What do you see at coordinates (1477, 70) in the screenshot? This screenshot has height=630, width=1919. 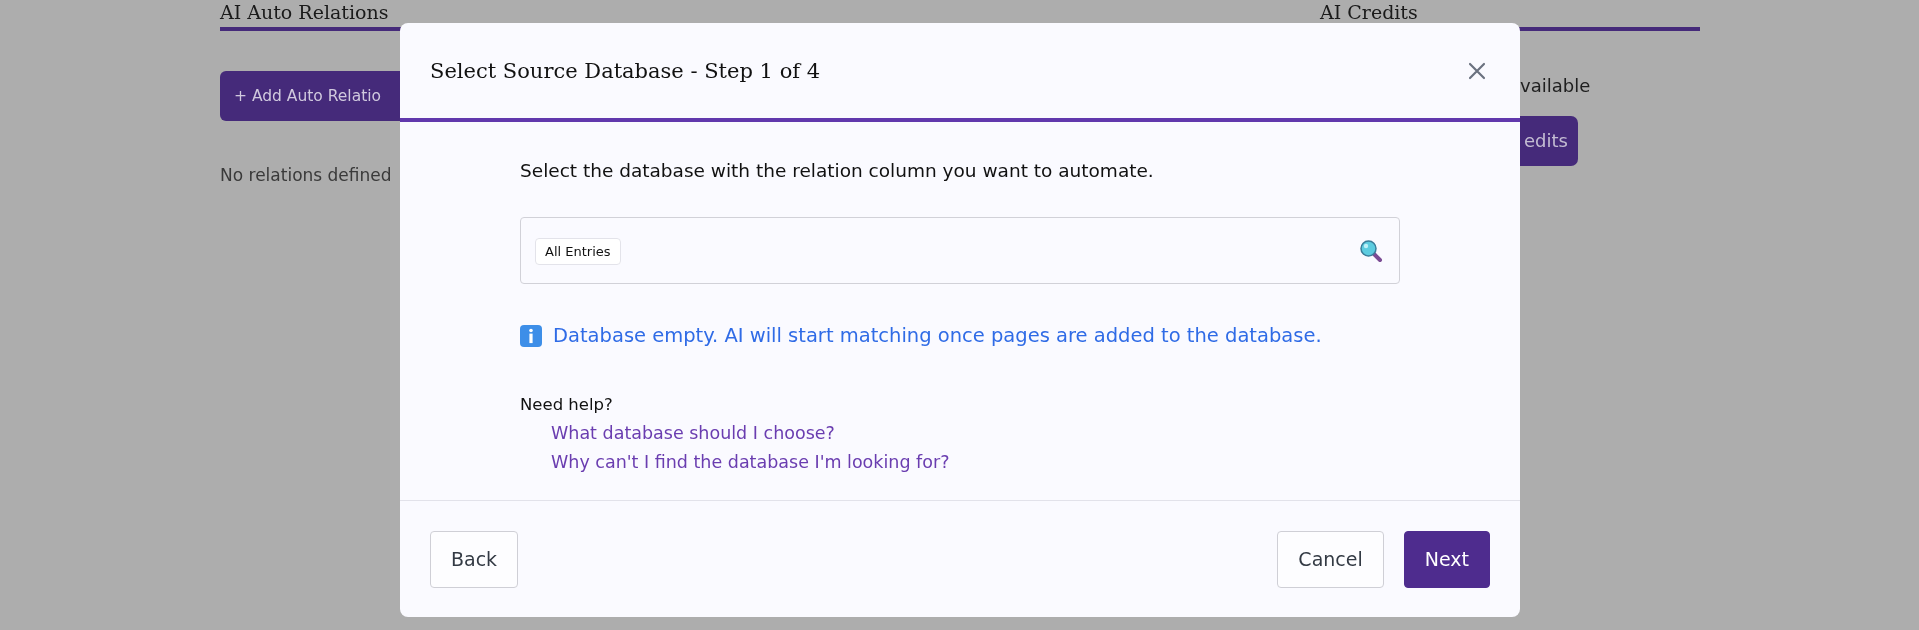 I see `close-icon` at bounding box center [1477, 70].